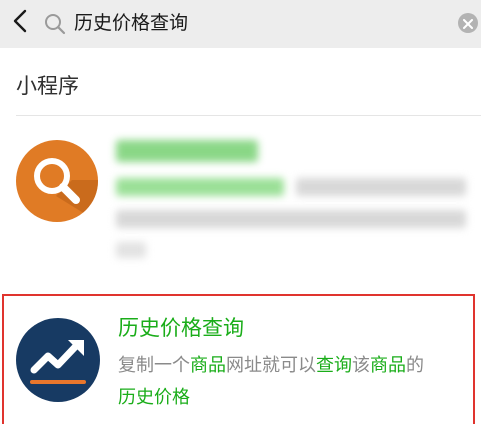 Image resolution: width=481 pixels, height=424 pixels. I want to click on magnifier-icon, so click(57, 181).